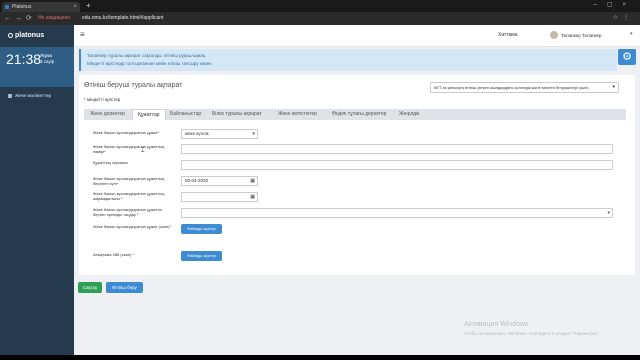  I want to click on bottom-bar, so click(320, 357).